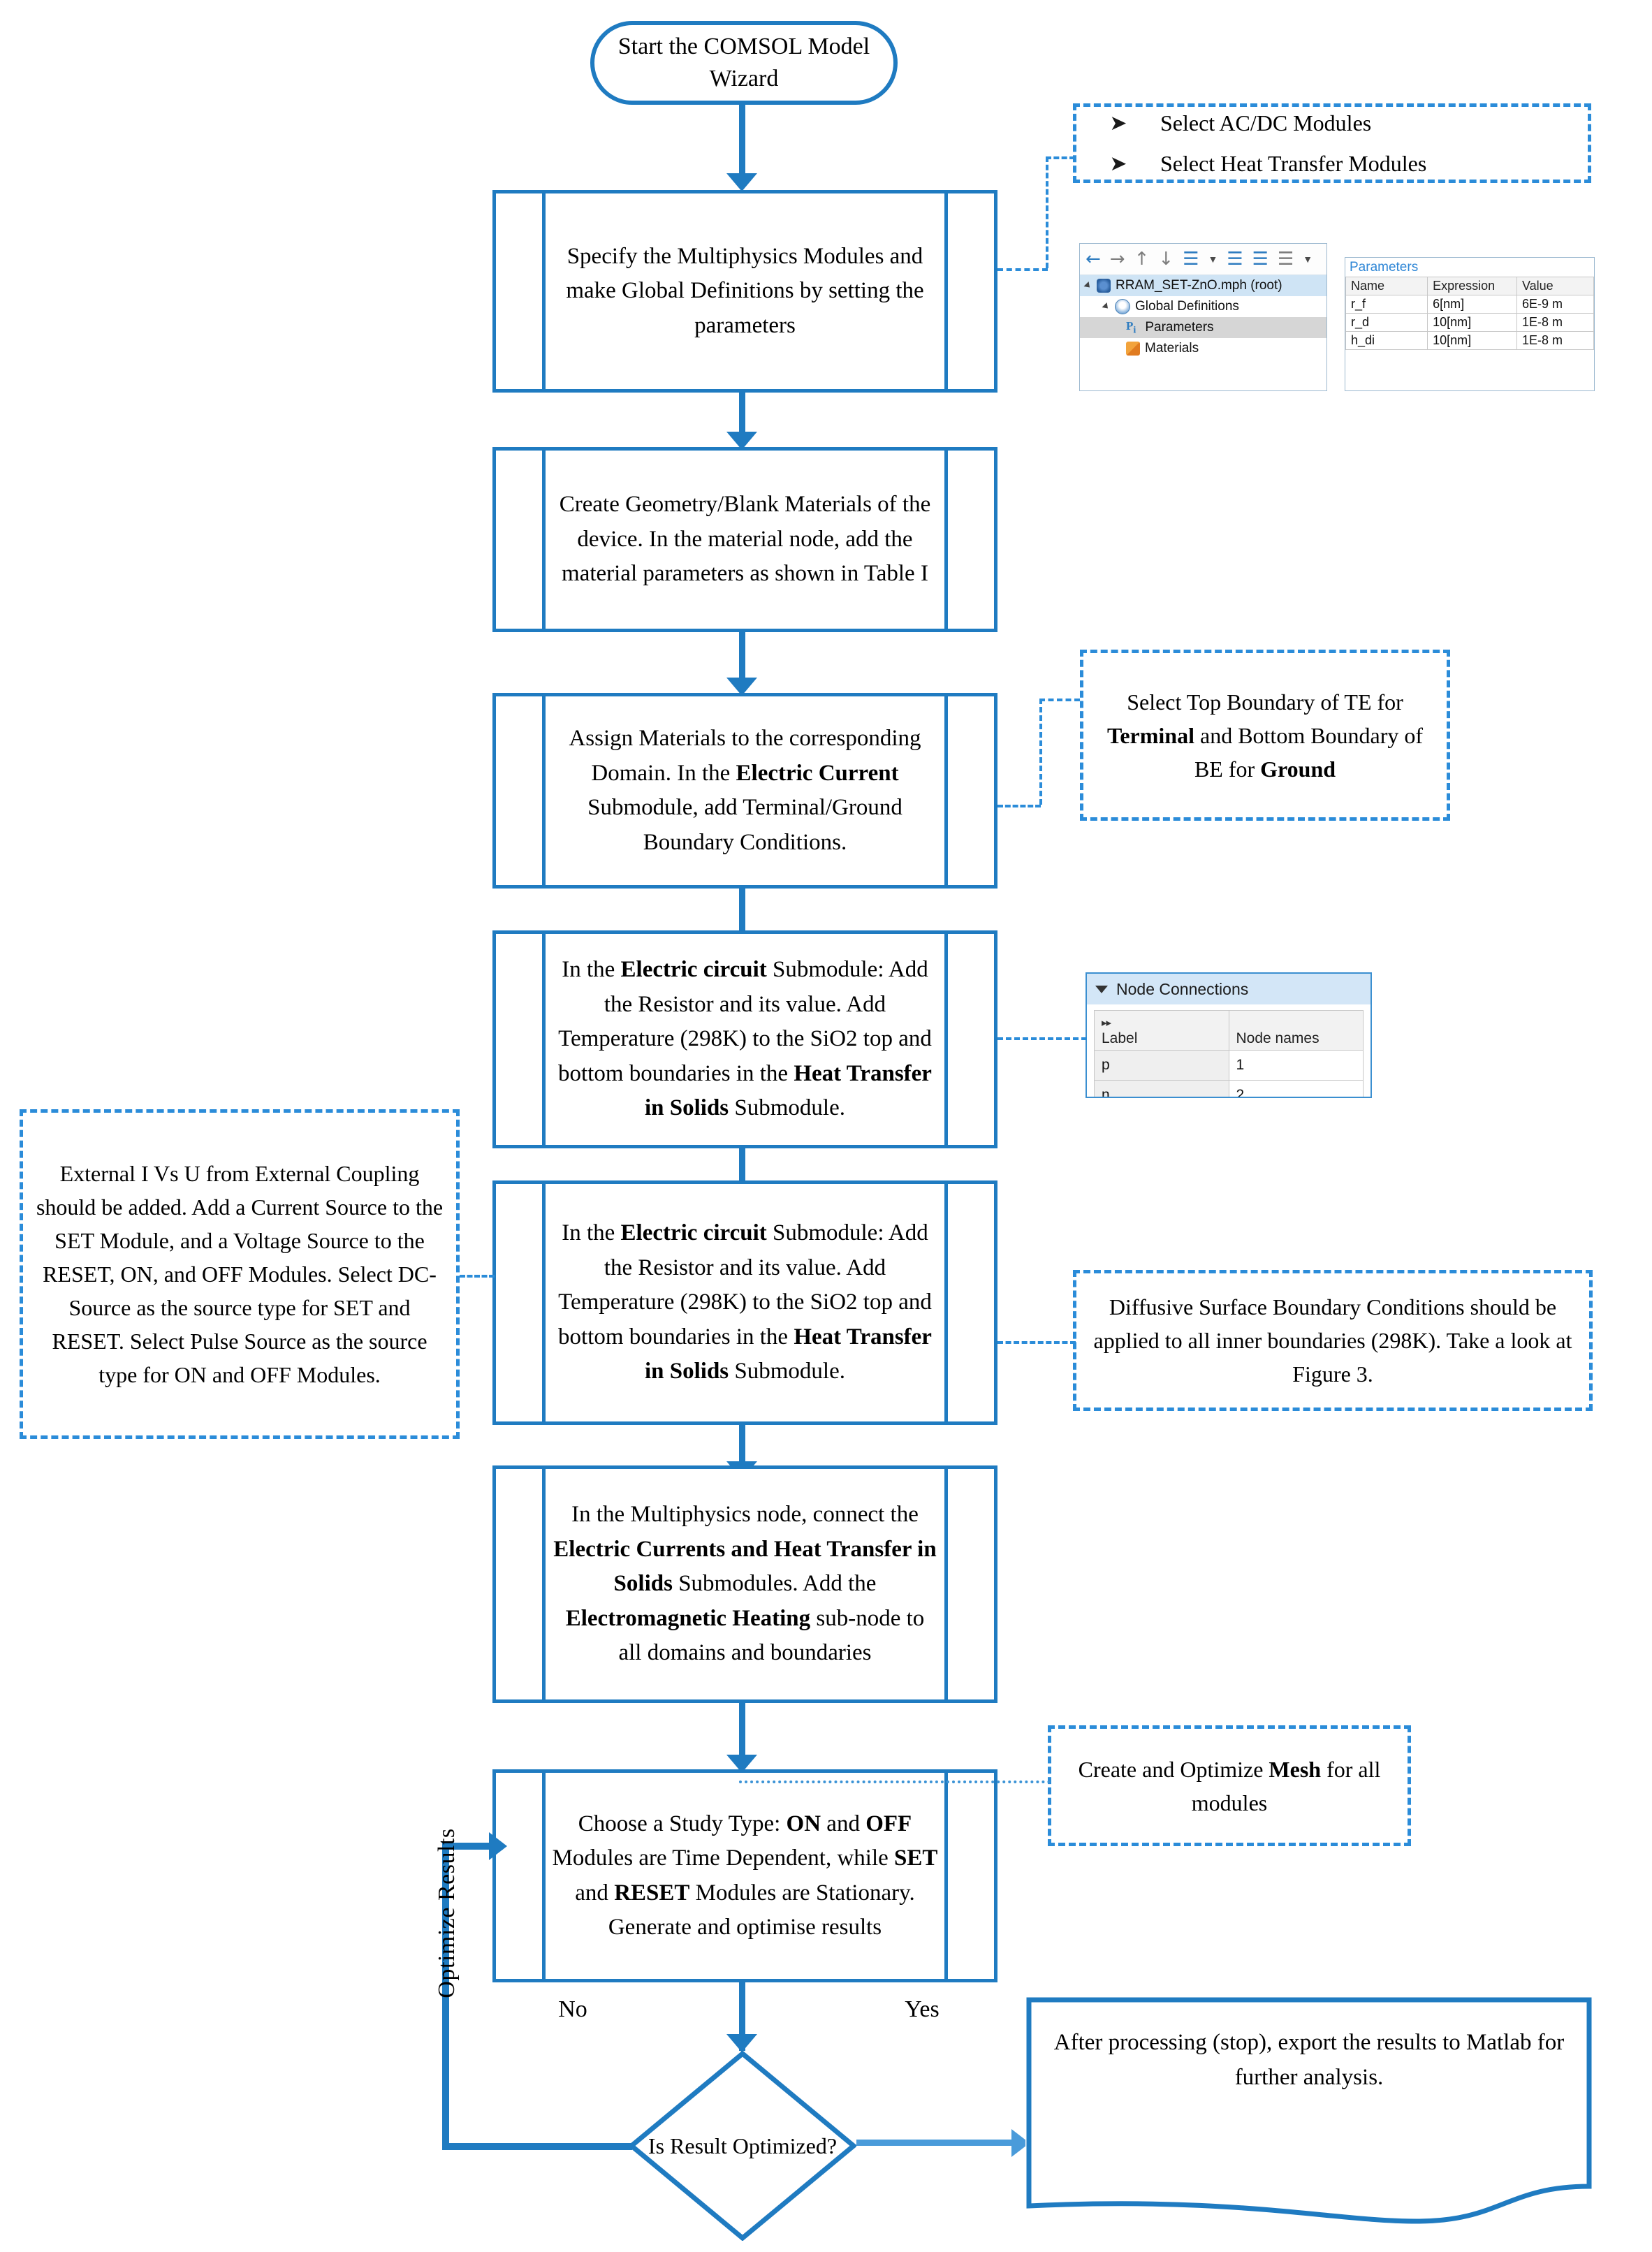 The image size is (1652, 2252). Describe the element at coordinates (1106, 1023) in the screenshot. I see `double-chevron-icon: ▸▸` at that location.